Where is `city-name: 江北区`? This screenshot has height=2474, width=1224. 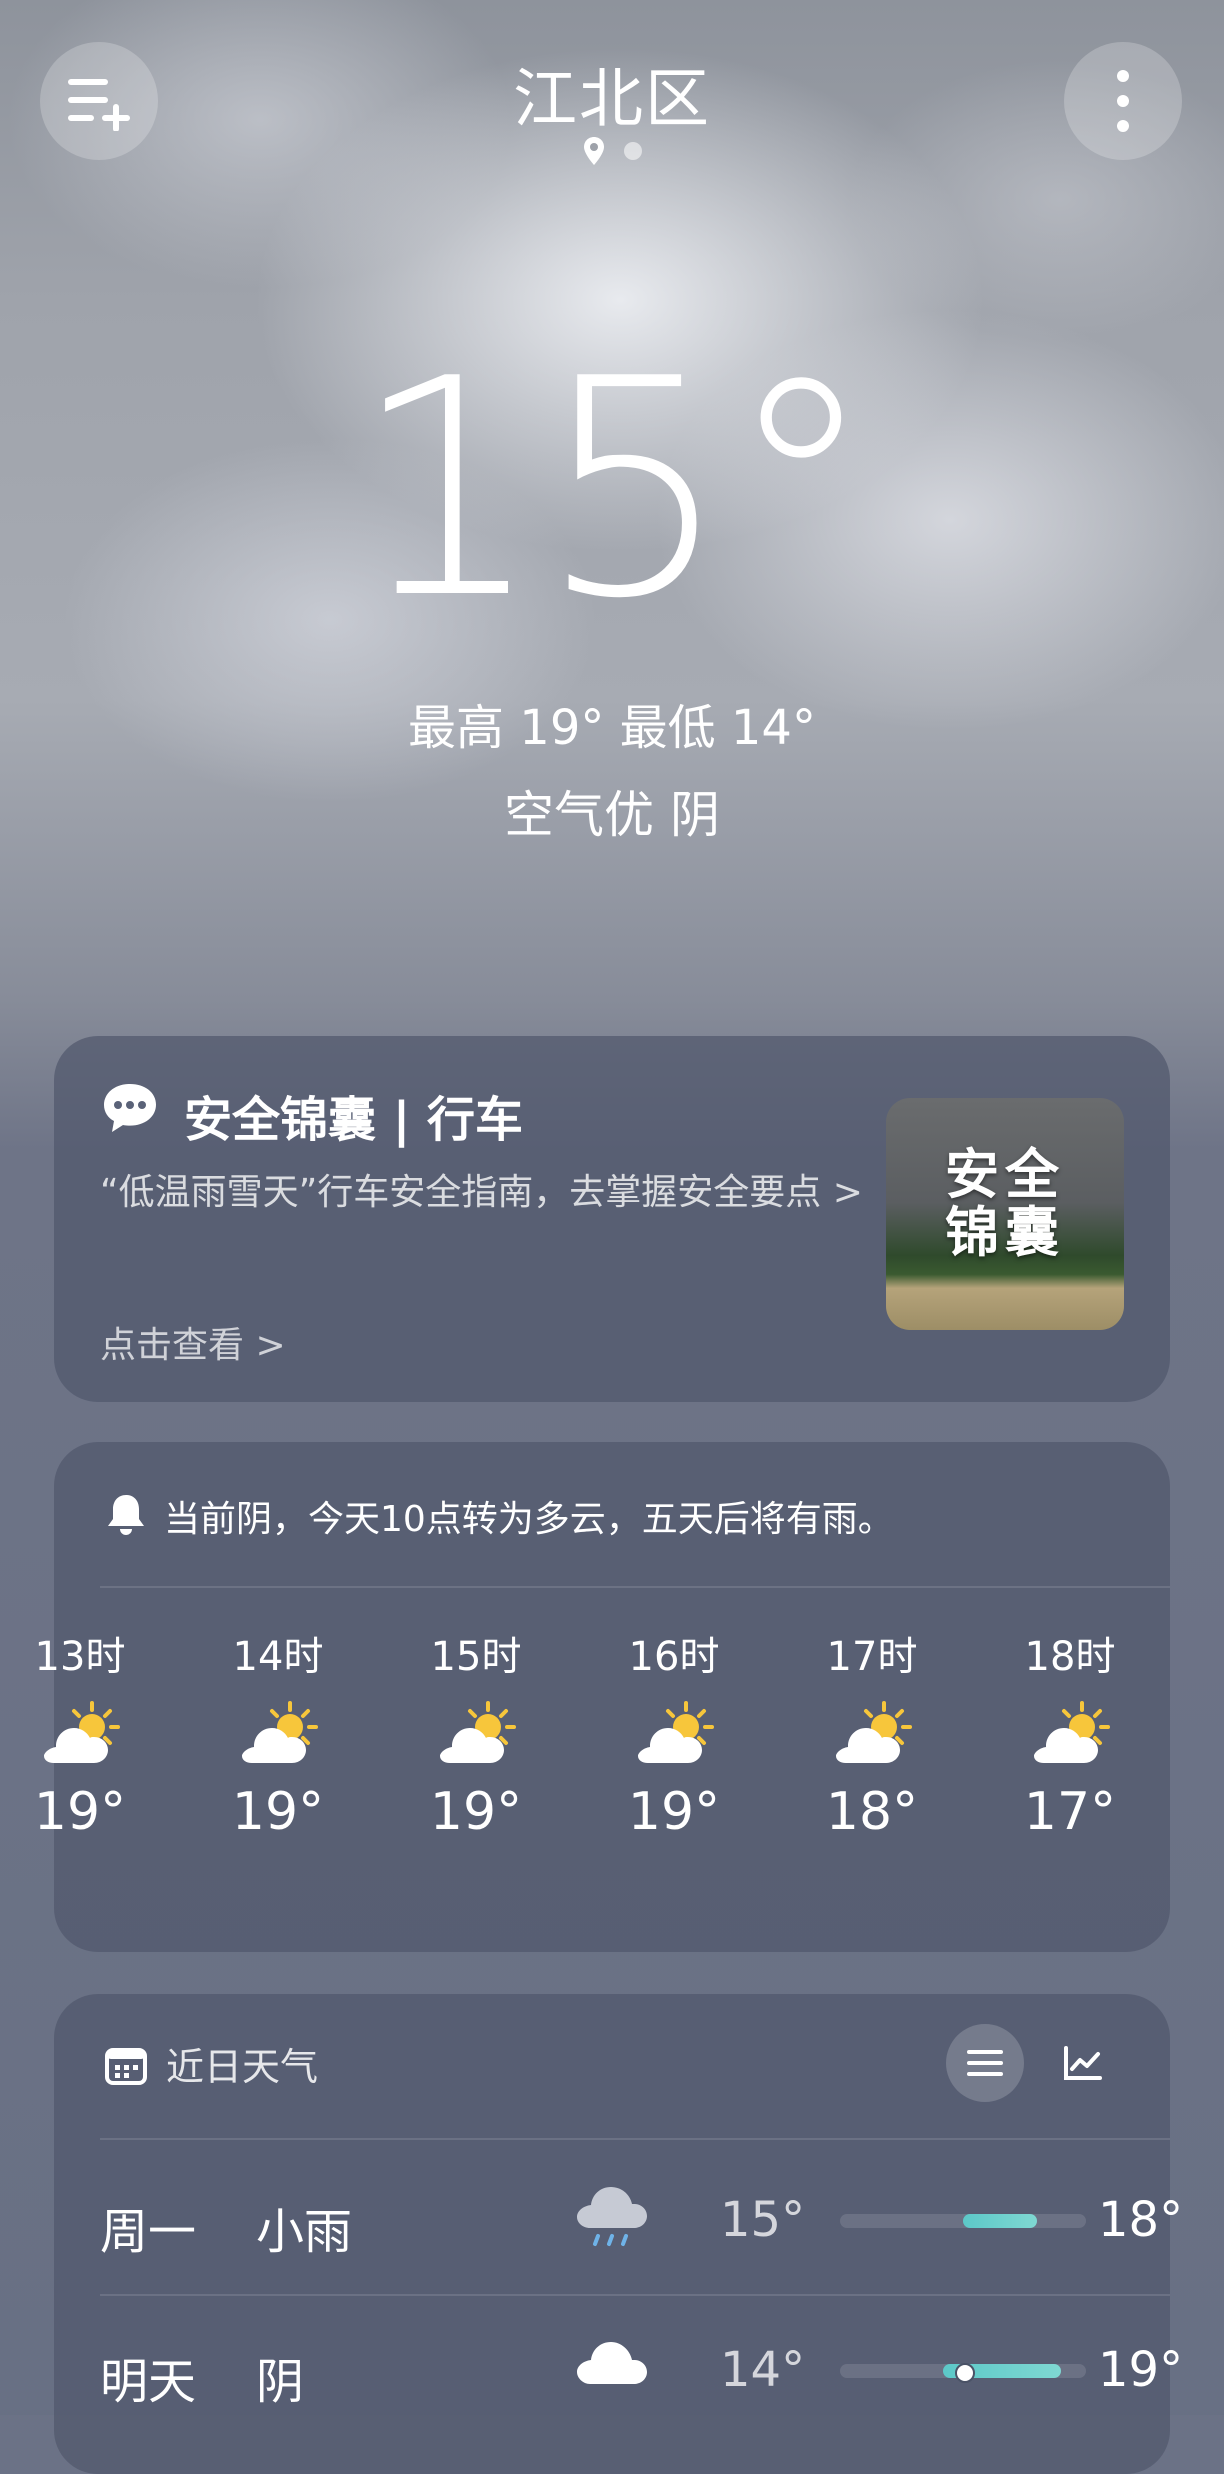
city-name: 江北区 is located at coordinates (612, 100).